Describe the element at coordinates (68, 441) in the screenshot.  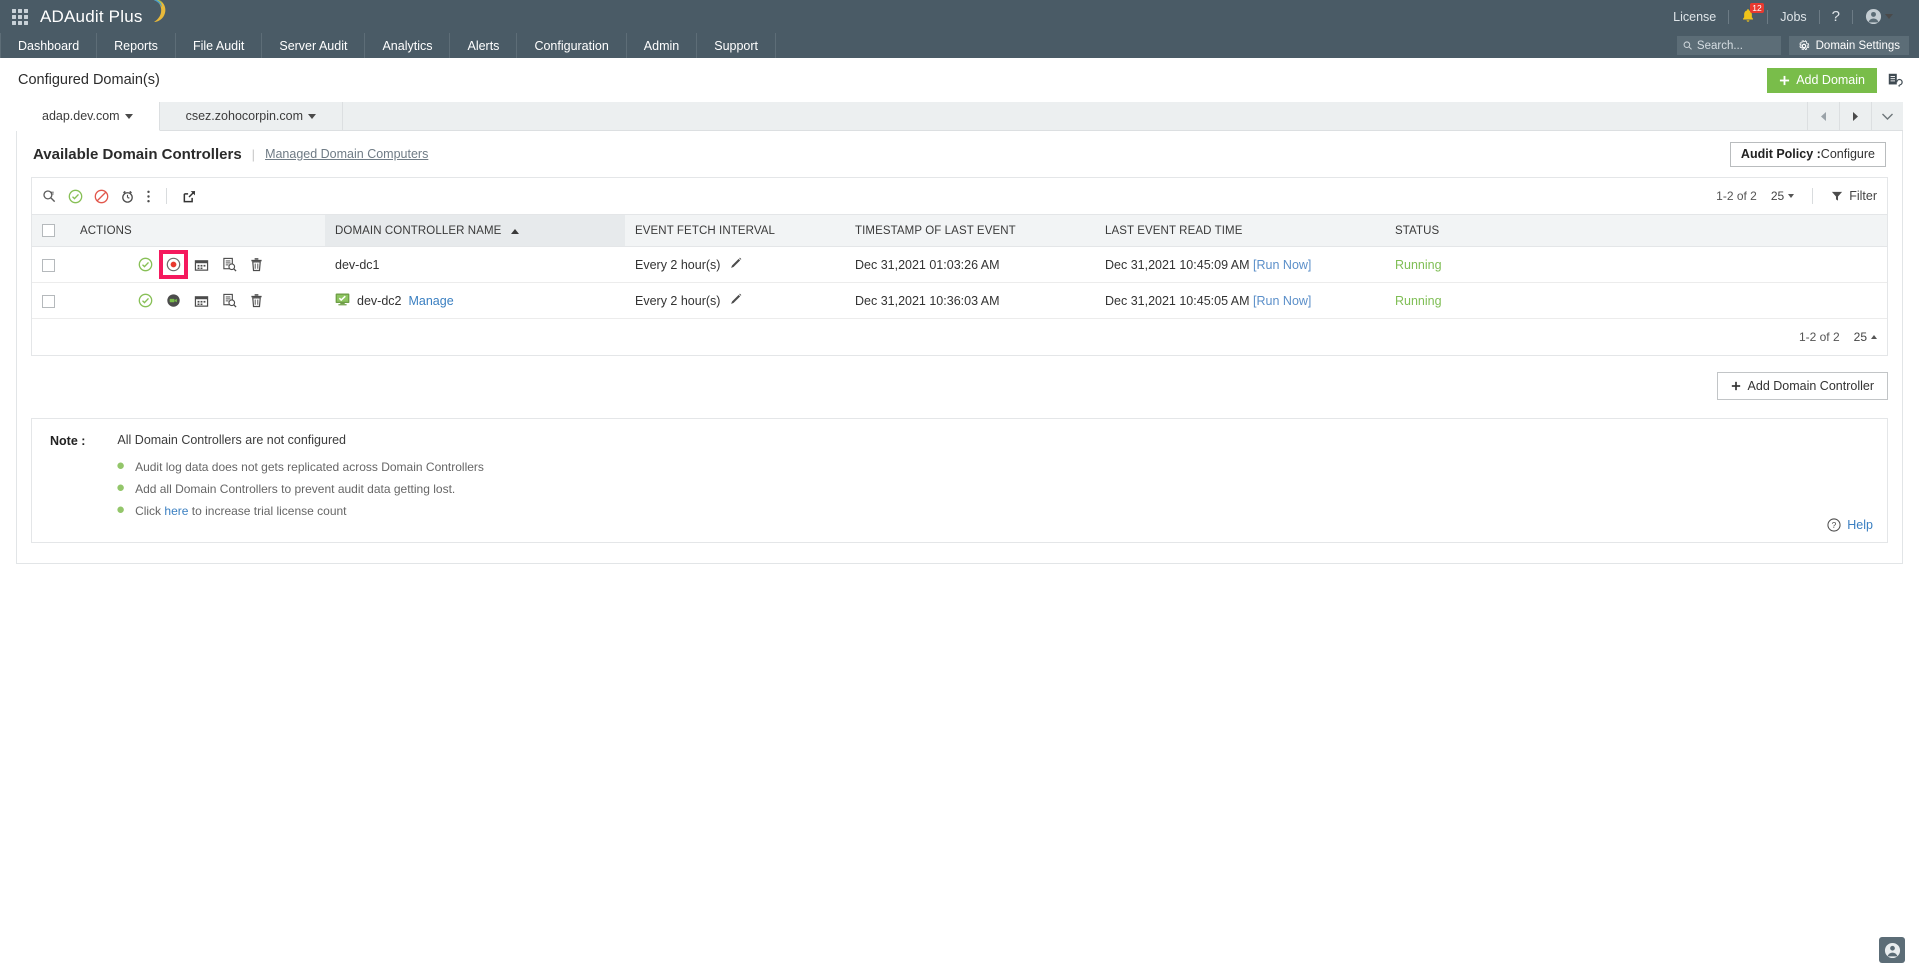
I see `note-label: Note :` at that location.